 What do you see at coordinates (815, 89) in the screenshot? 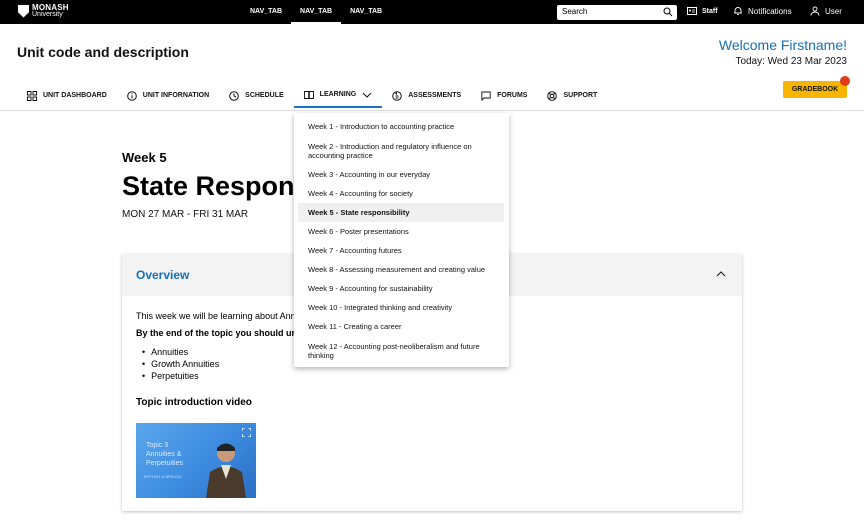
I see `gradebook-label: GRADEBOOK` at bounding box center [815, 89].